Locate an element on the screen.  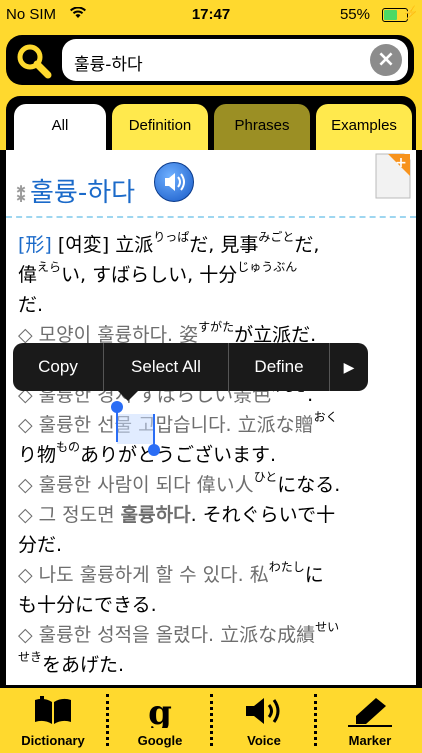
google-g-icon: g is located at coordinates (160, 711).